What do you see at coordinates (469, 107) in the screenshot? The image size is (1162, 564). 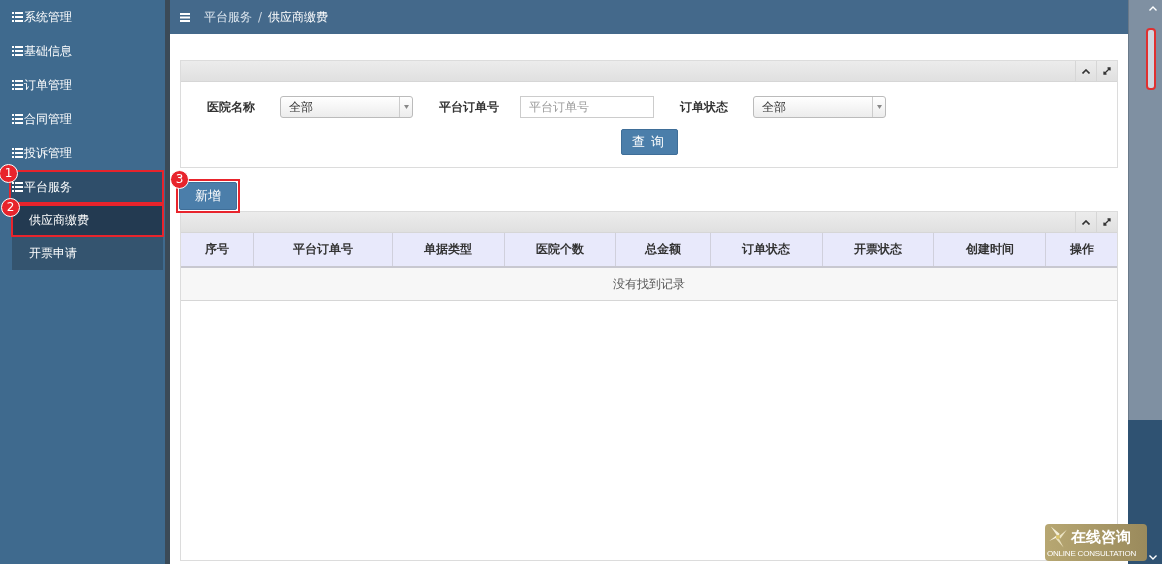 I see `field-label: 平台订单号` at bounding box center [469, 107].